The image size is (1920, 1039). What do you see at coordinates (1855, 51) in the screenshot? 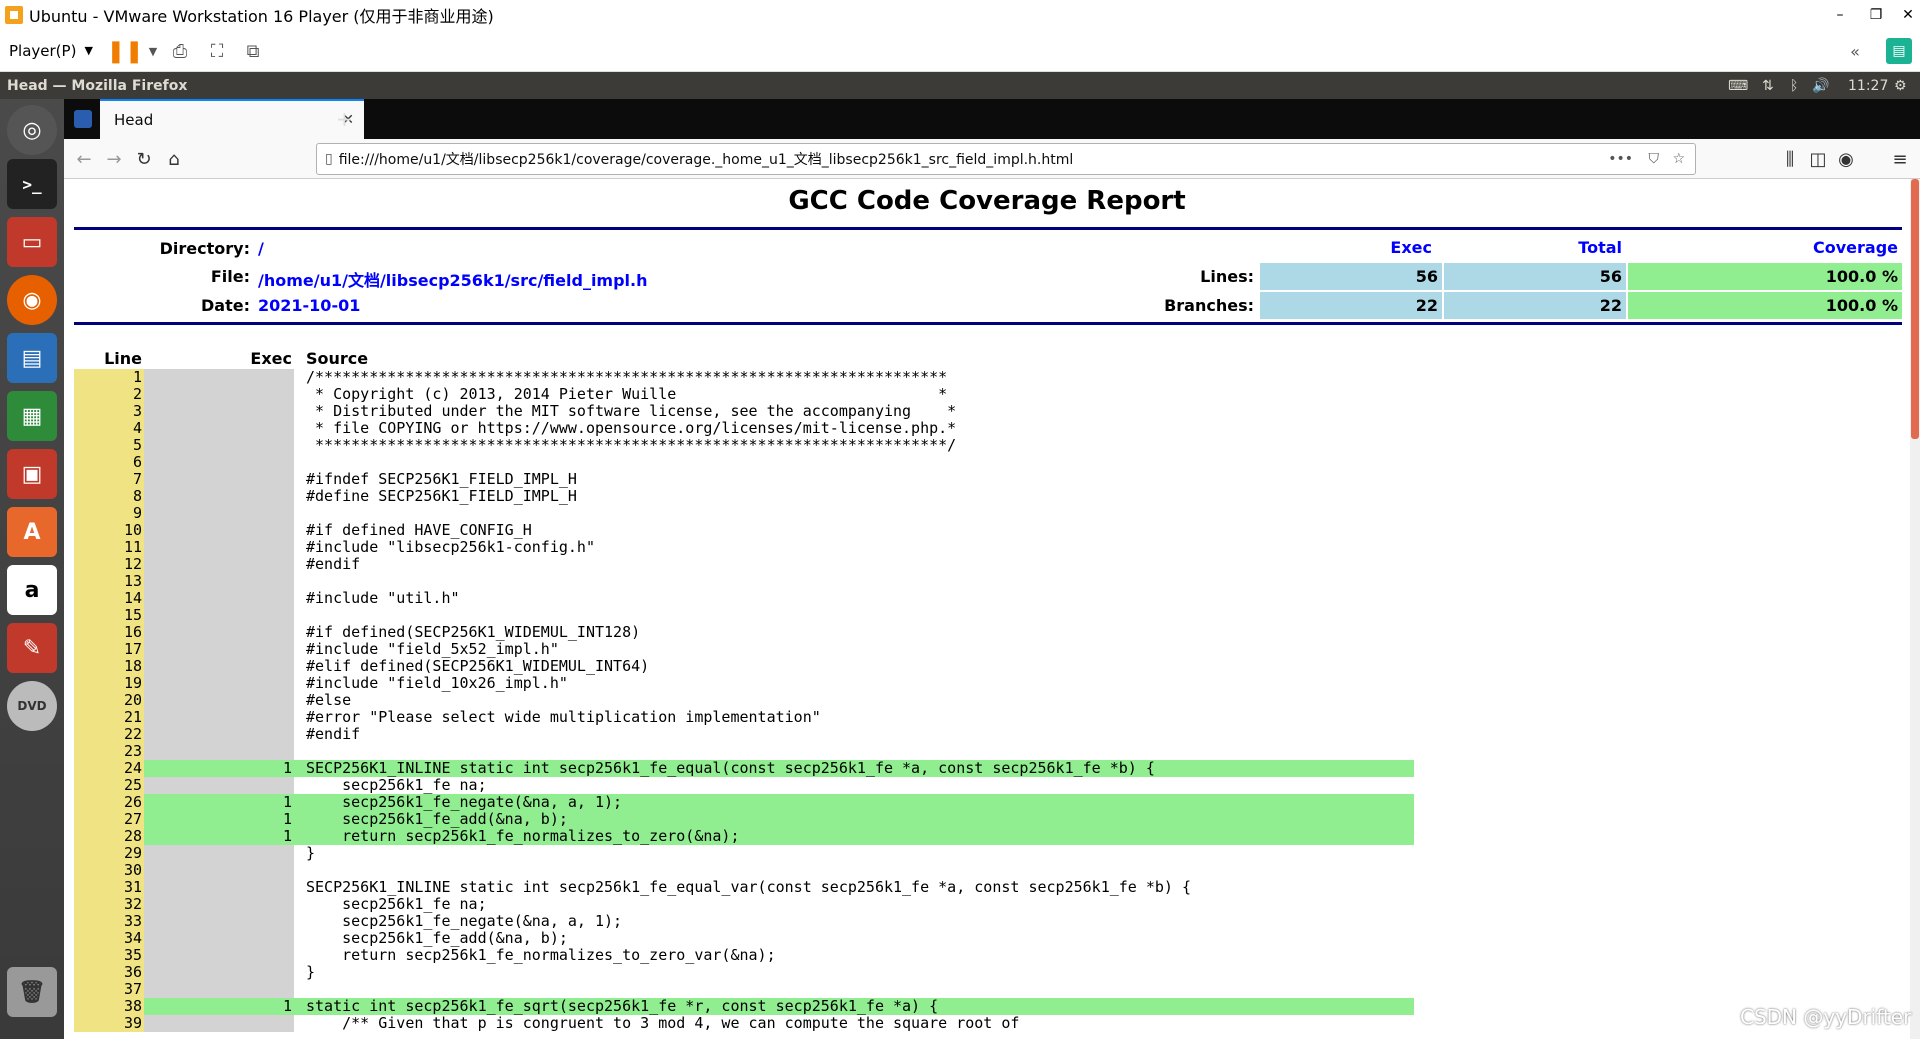
I see `collapse-icon: «` at bounding box center [1855, 51].